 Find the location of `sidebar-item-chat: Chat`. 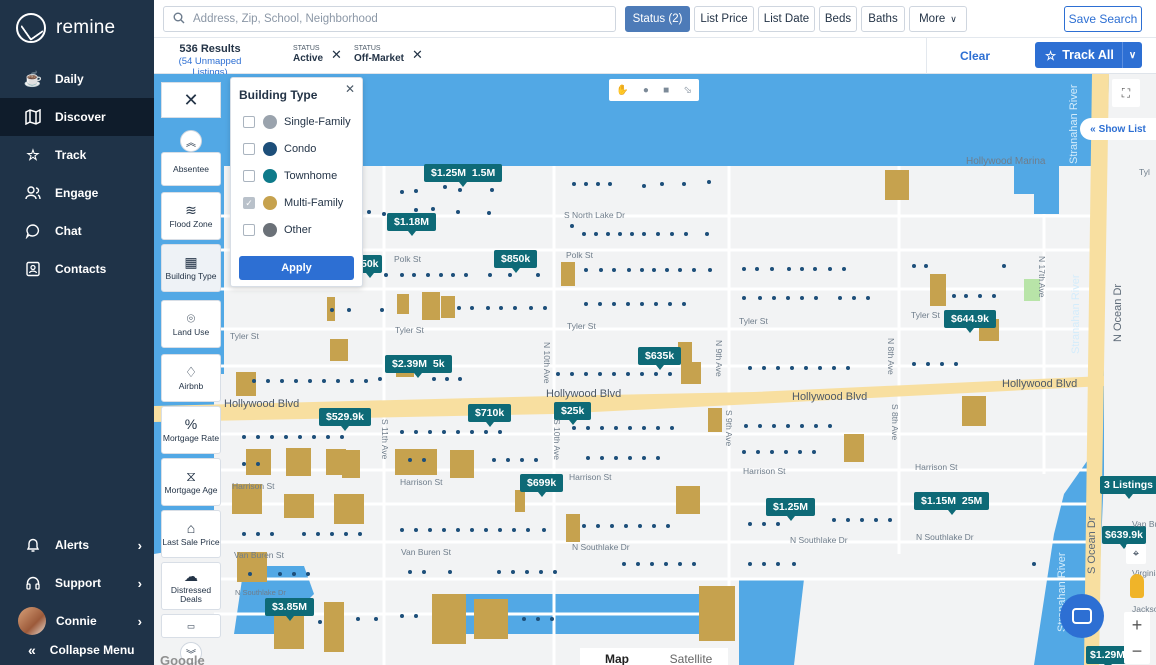

sidebar-item-chat: Chat is located at coordinates (77, 231).